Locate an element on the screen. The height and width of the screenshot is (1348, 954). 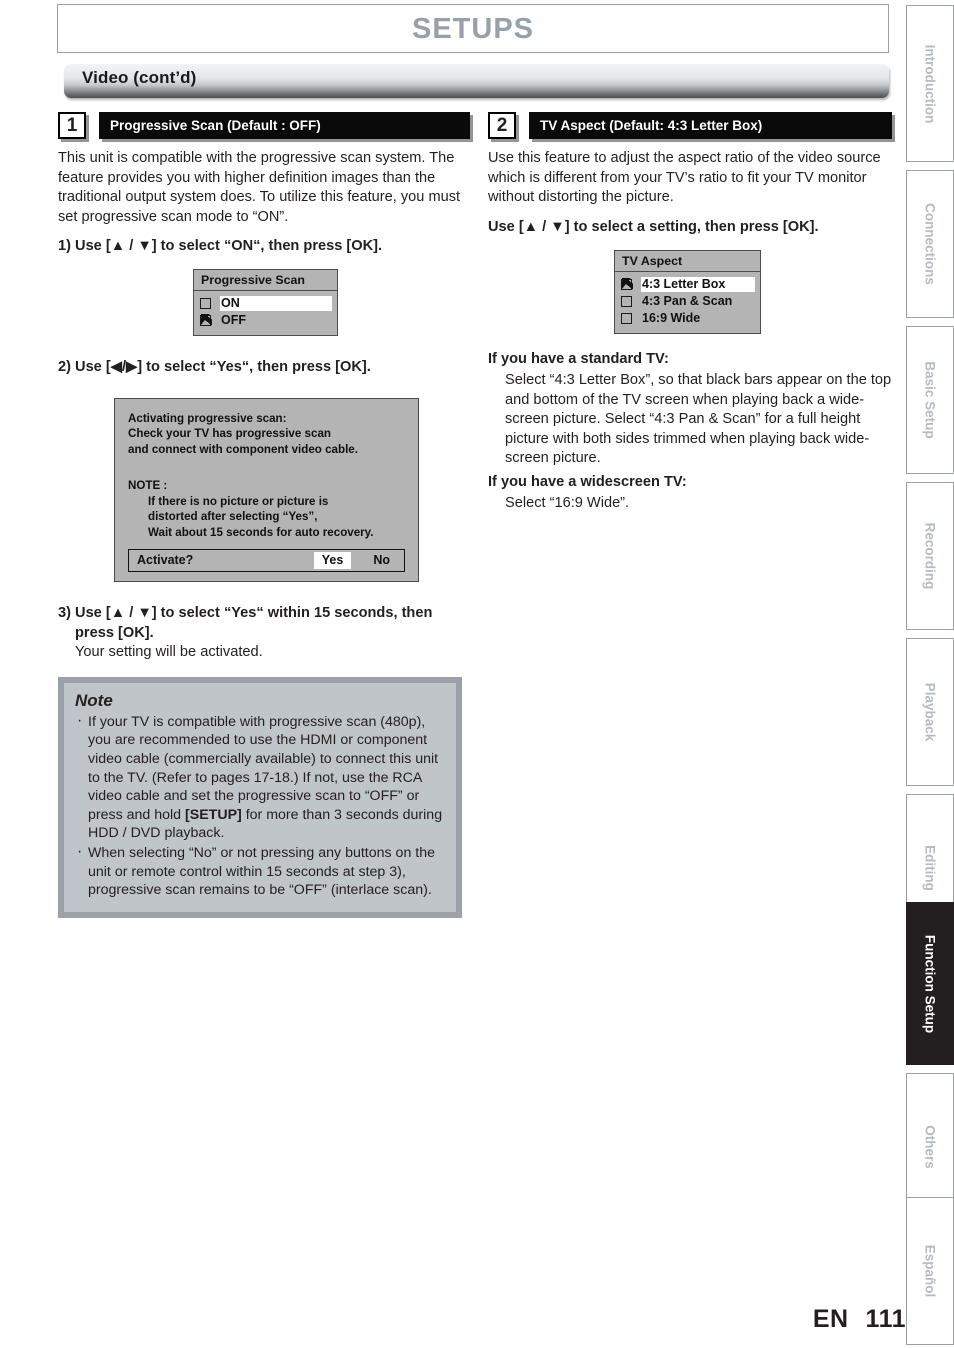
side-tab-introduction: Introduction is located at coordinates (930, 83).